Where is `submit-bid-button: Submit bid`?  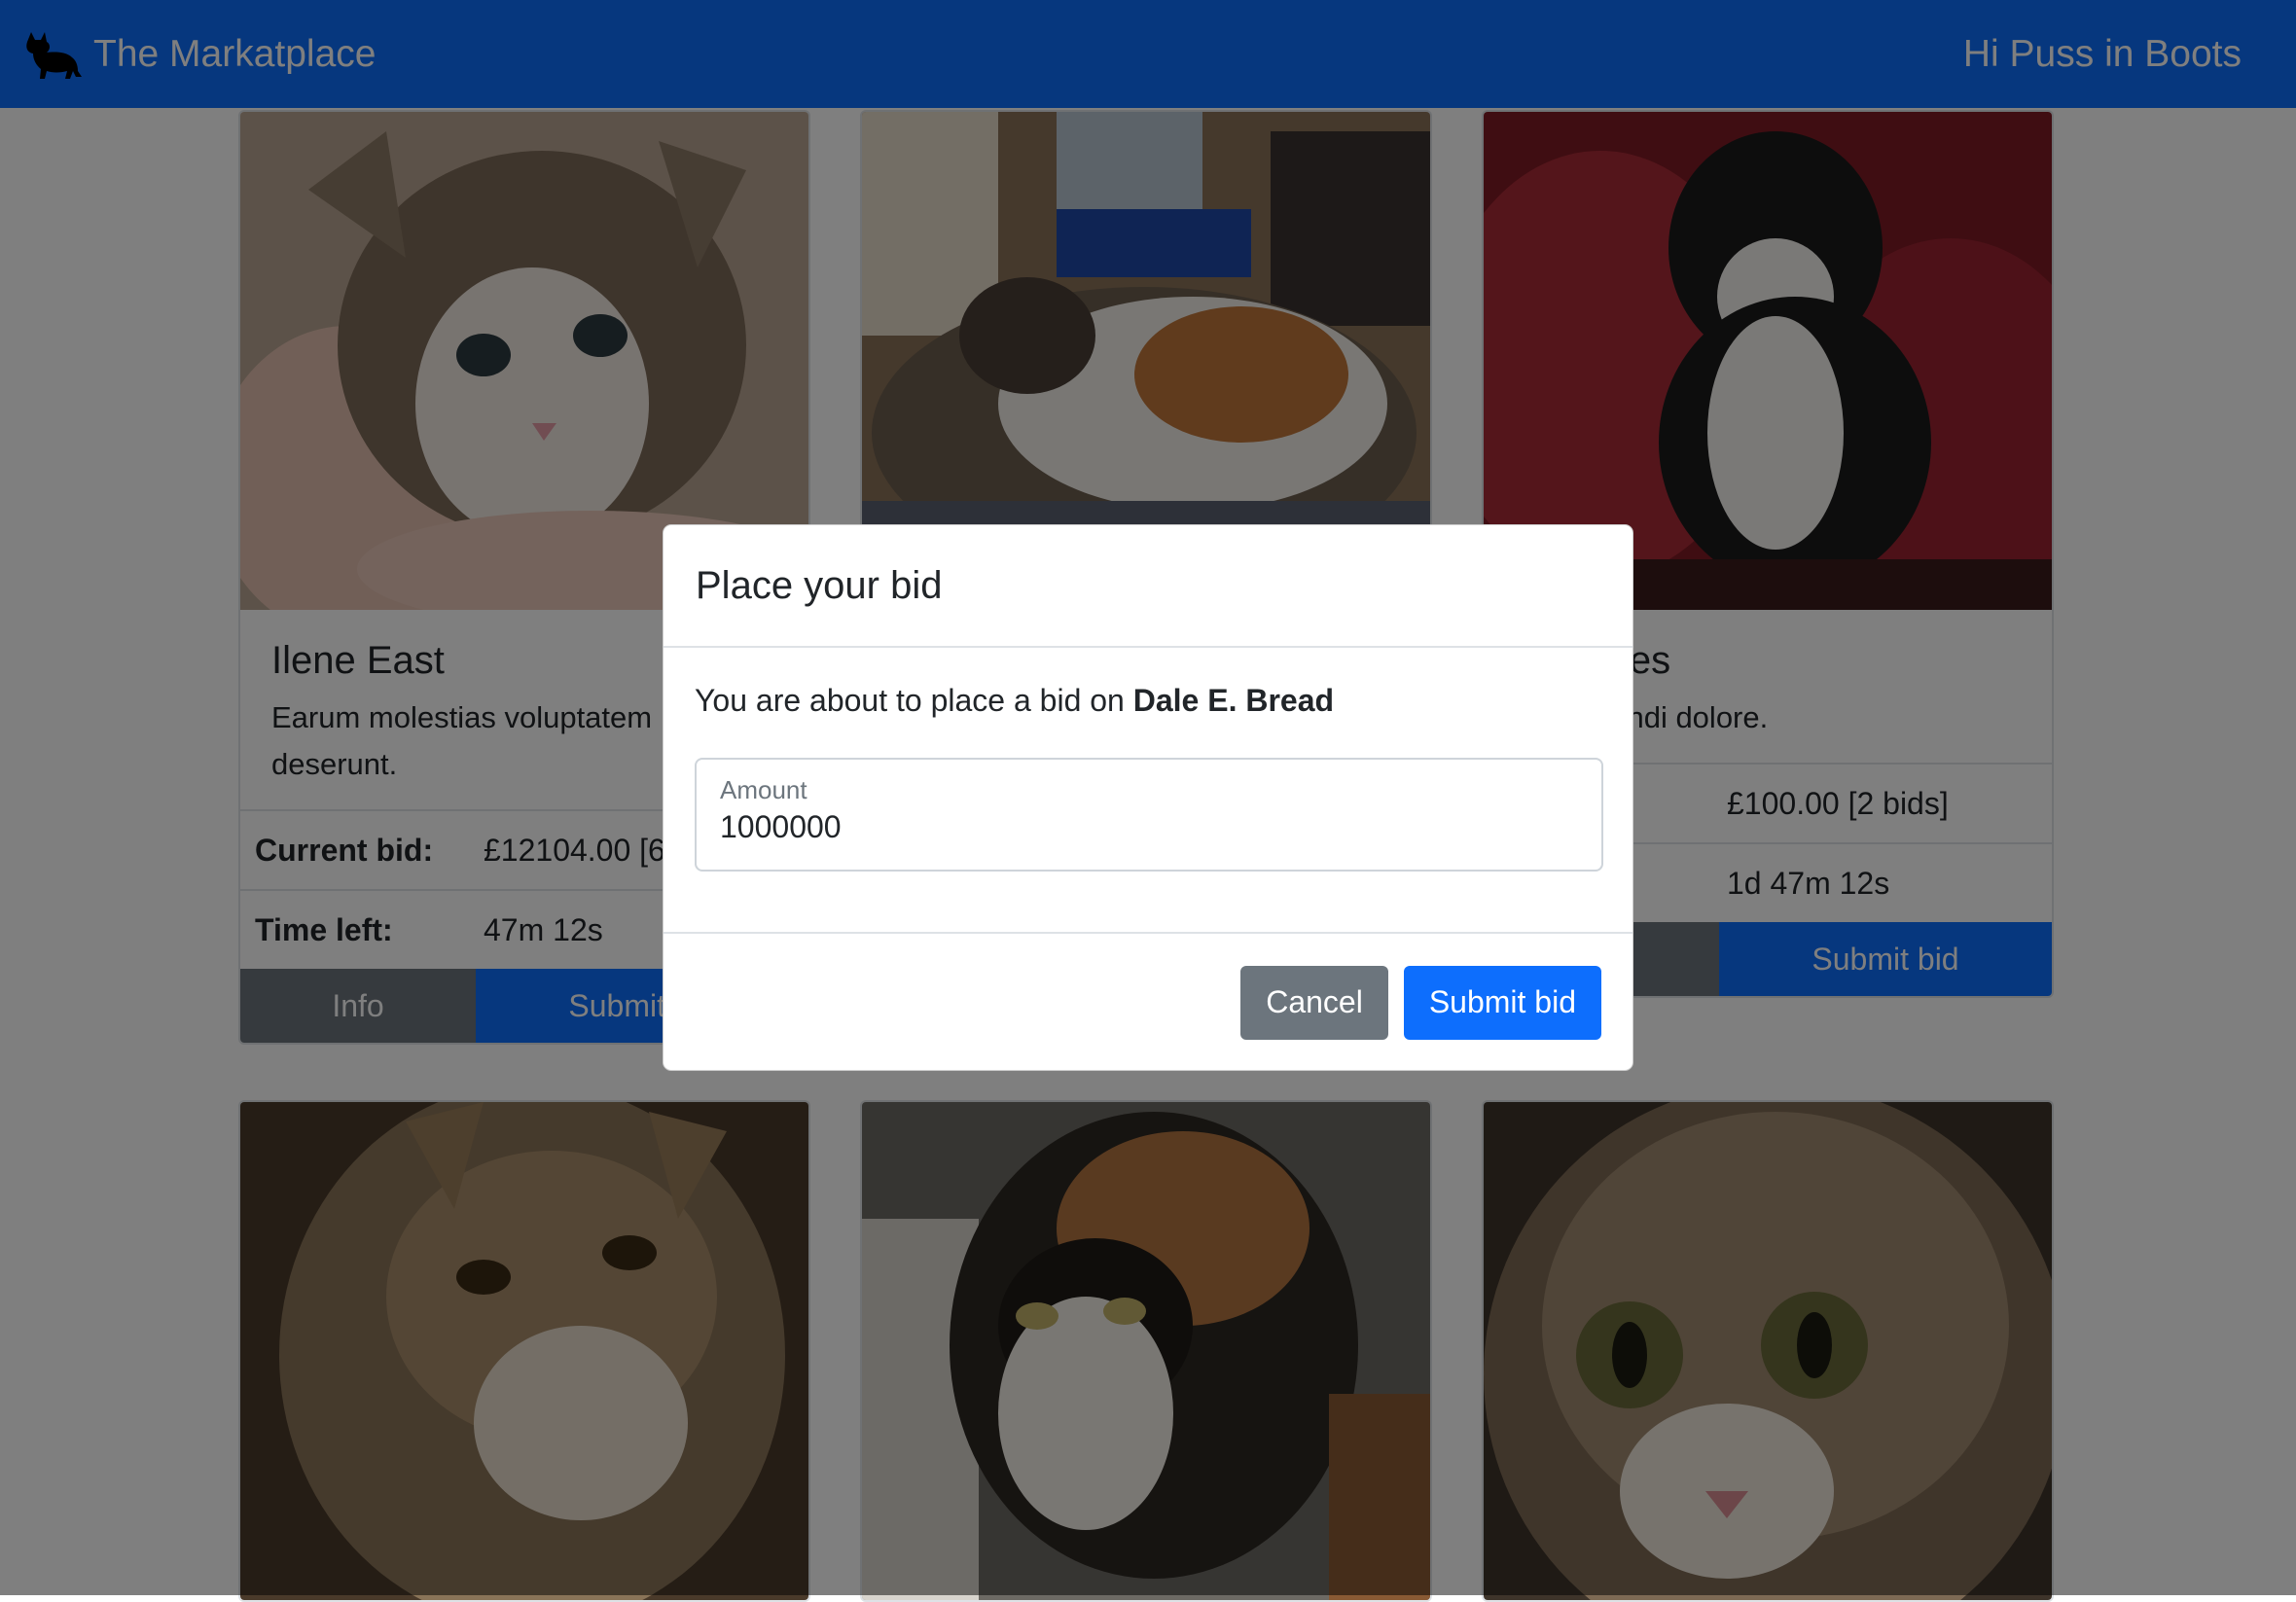 submit-bid-button: Submit bid is located at coordinates (1502, 1002).